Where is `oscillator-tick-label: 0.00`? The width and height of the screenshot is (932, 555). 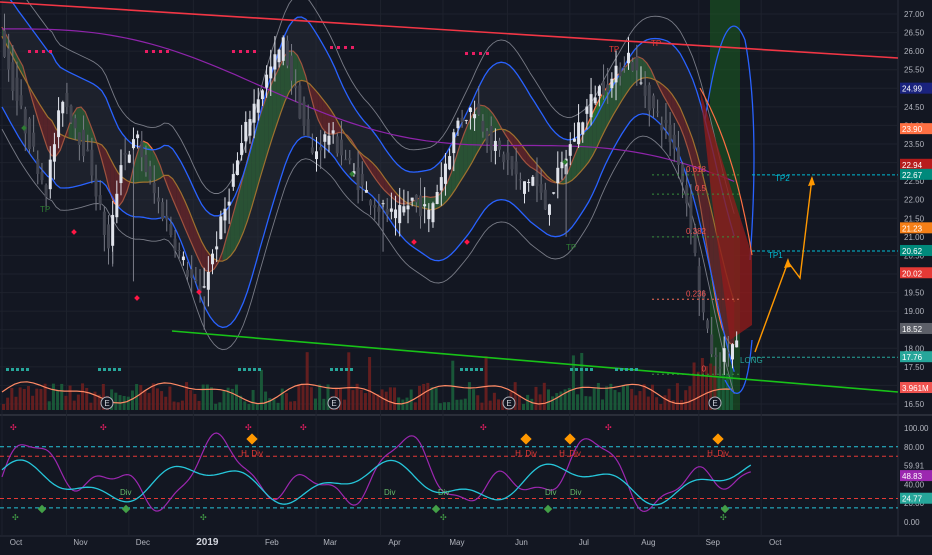
oscillator-tick-label: 0.00 is located at coordinates (912, 522).